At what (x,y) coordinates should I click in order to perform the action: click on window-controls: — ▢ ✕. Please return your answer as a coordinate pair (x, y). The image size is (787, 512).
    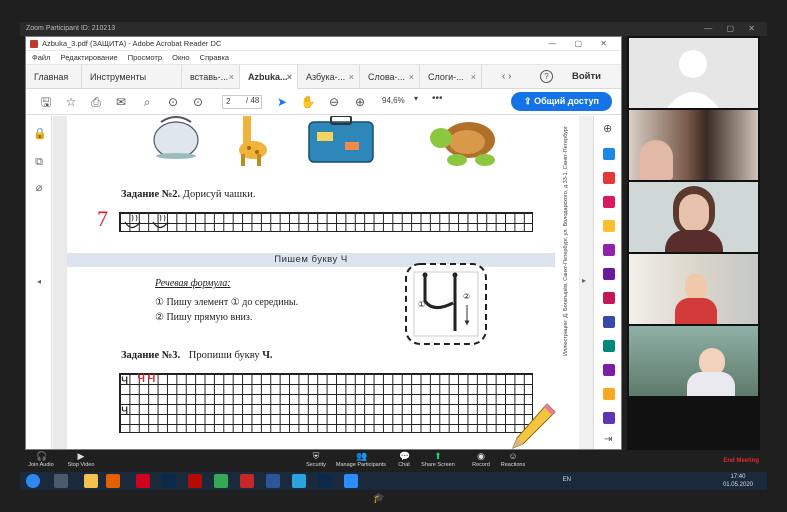
    Looking at the image, I should click on (732, 29).